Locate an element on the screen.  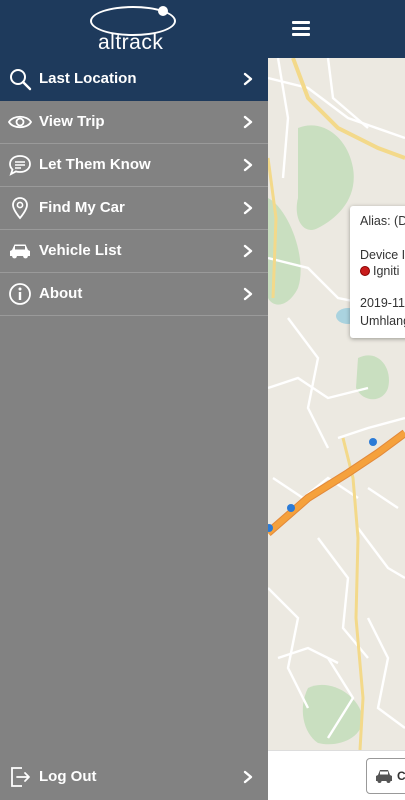
menu-item-about: About is located at coordinates (134, 294).